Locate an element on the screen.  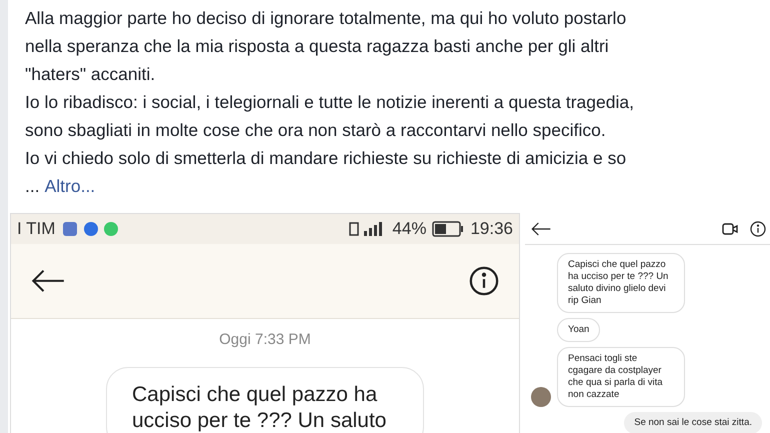
video-camera-icon is located at coordinates (730, 229).